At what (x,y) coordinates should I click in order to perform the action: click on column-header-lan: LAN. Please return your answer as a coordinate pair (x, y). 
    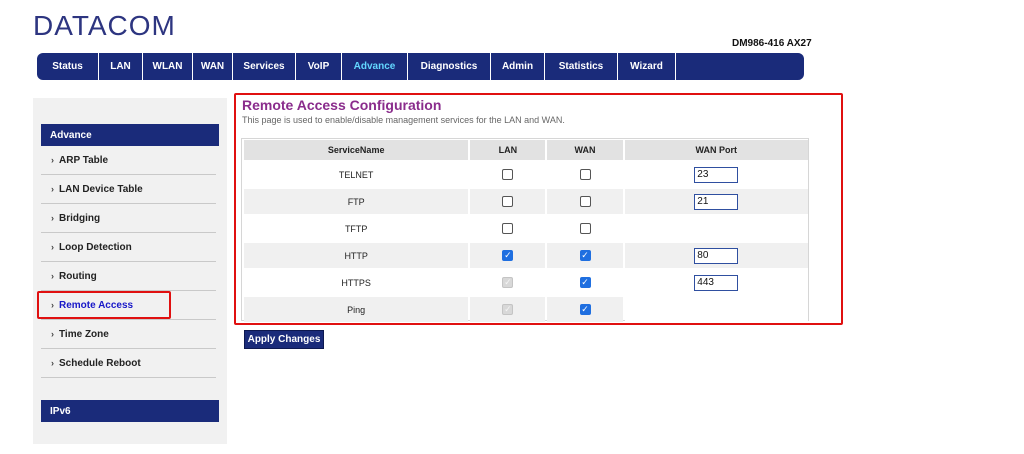
    Looking at the image, I should click on (508, 150).